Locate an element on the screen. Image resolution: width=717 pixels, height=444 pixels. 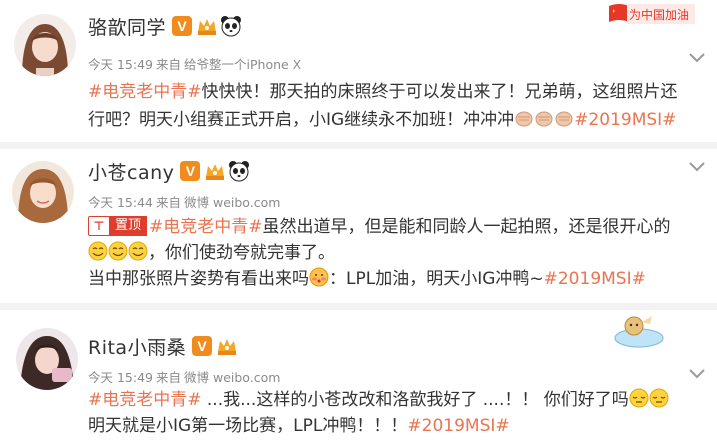
pin-icon: ⊤ is located at coordinates (99, 226).